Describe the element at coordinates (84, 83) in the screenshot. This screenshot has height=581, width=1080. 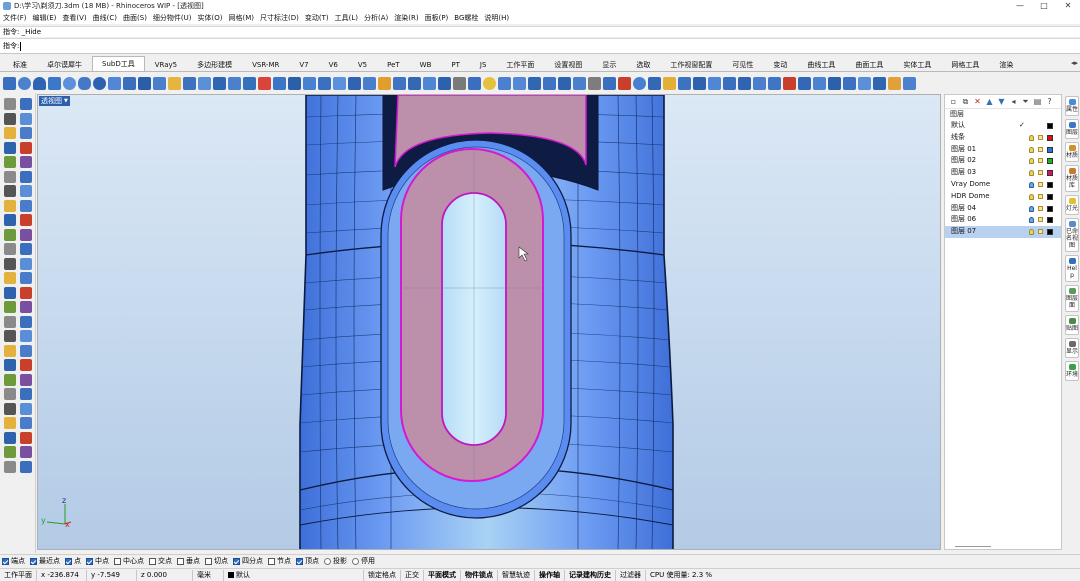
I see `subd-torus-icon` at that location.